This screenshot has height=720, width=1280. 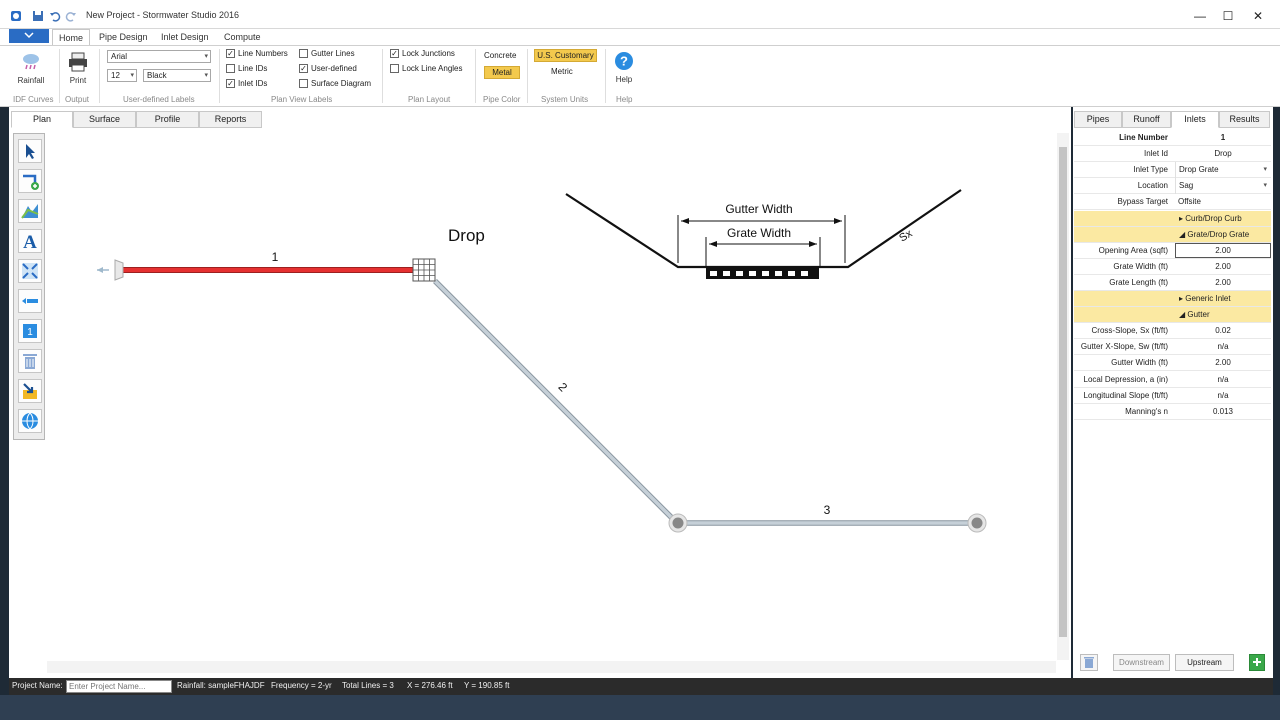 I want to click on trash-icon, so click(x=30, y=361).